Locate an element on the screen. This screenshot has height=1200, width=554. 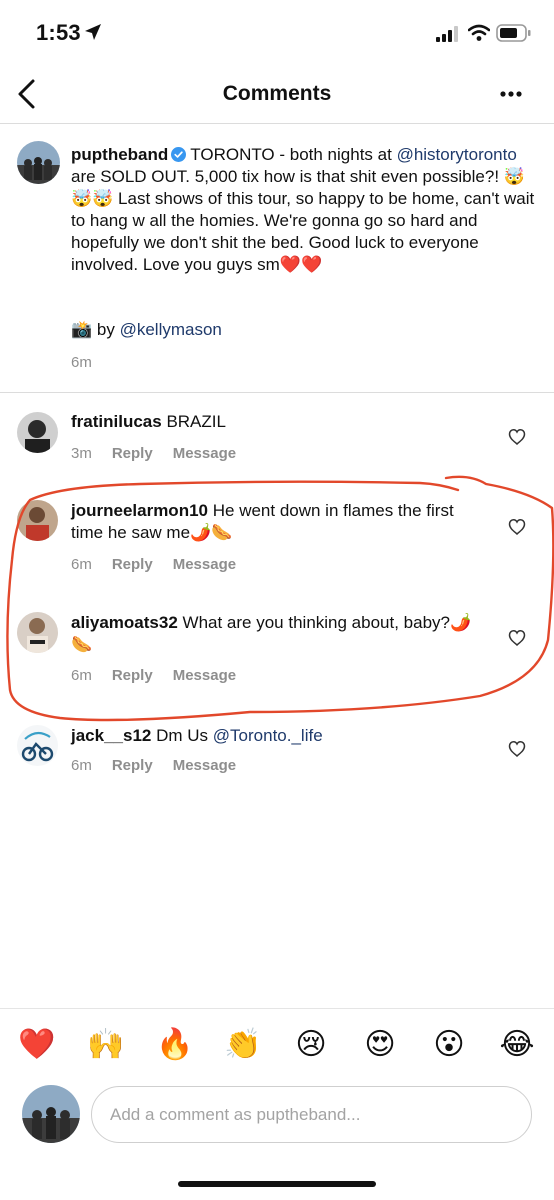
comment-text: jack__s12 Dm Us @Toronto._life is located at coordinates (276, 736).